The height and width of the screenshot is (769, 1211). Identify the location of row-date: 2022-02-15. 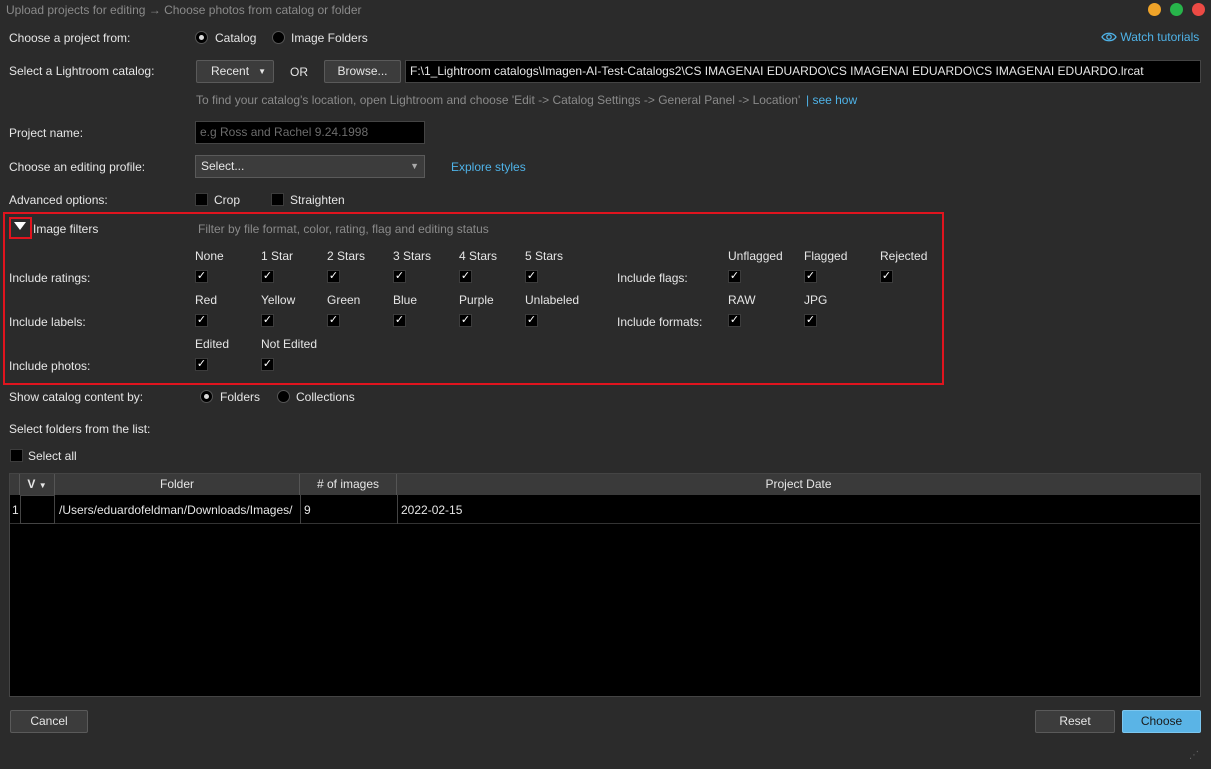
(432, 510).